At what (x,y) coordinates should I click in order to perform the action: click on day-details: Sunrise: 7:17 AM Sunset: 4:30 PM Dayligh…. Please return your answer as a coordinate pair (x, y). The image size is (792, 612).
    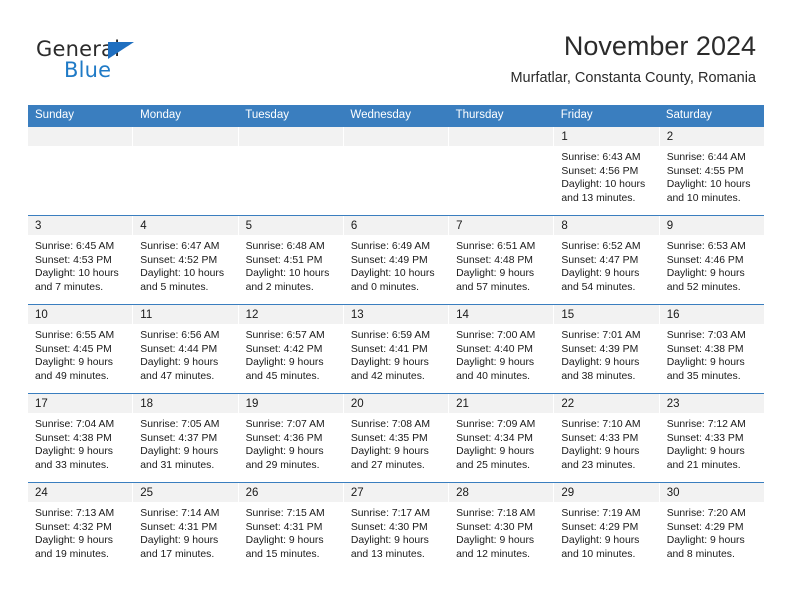
    Looking at the image, I should click on (396, 531).